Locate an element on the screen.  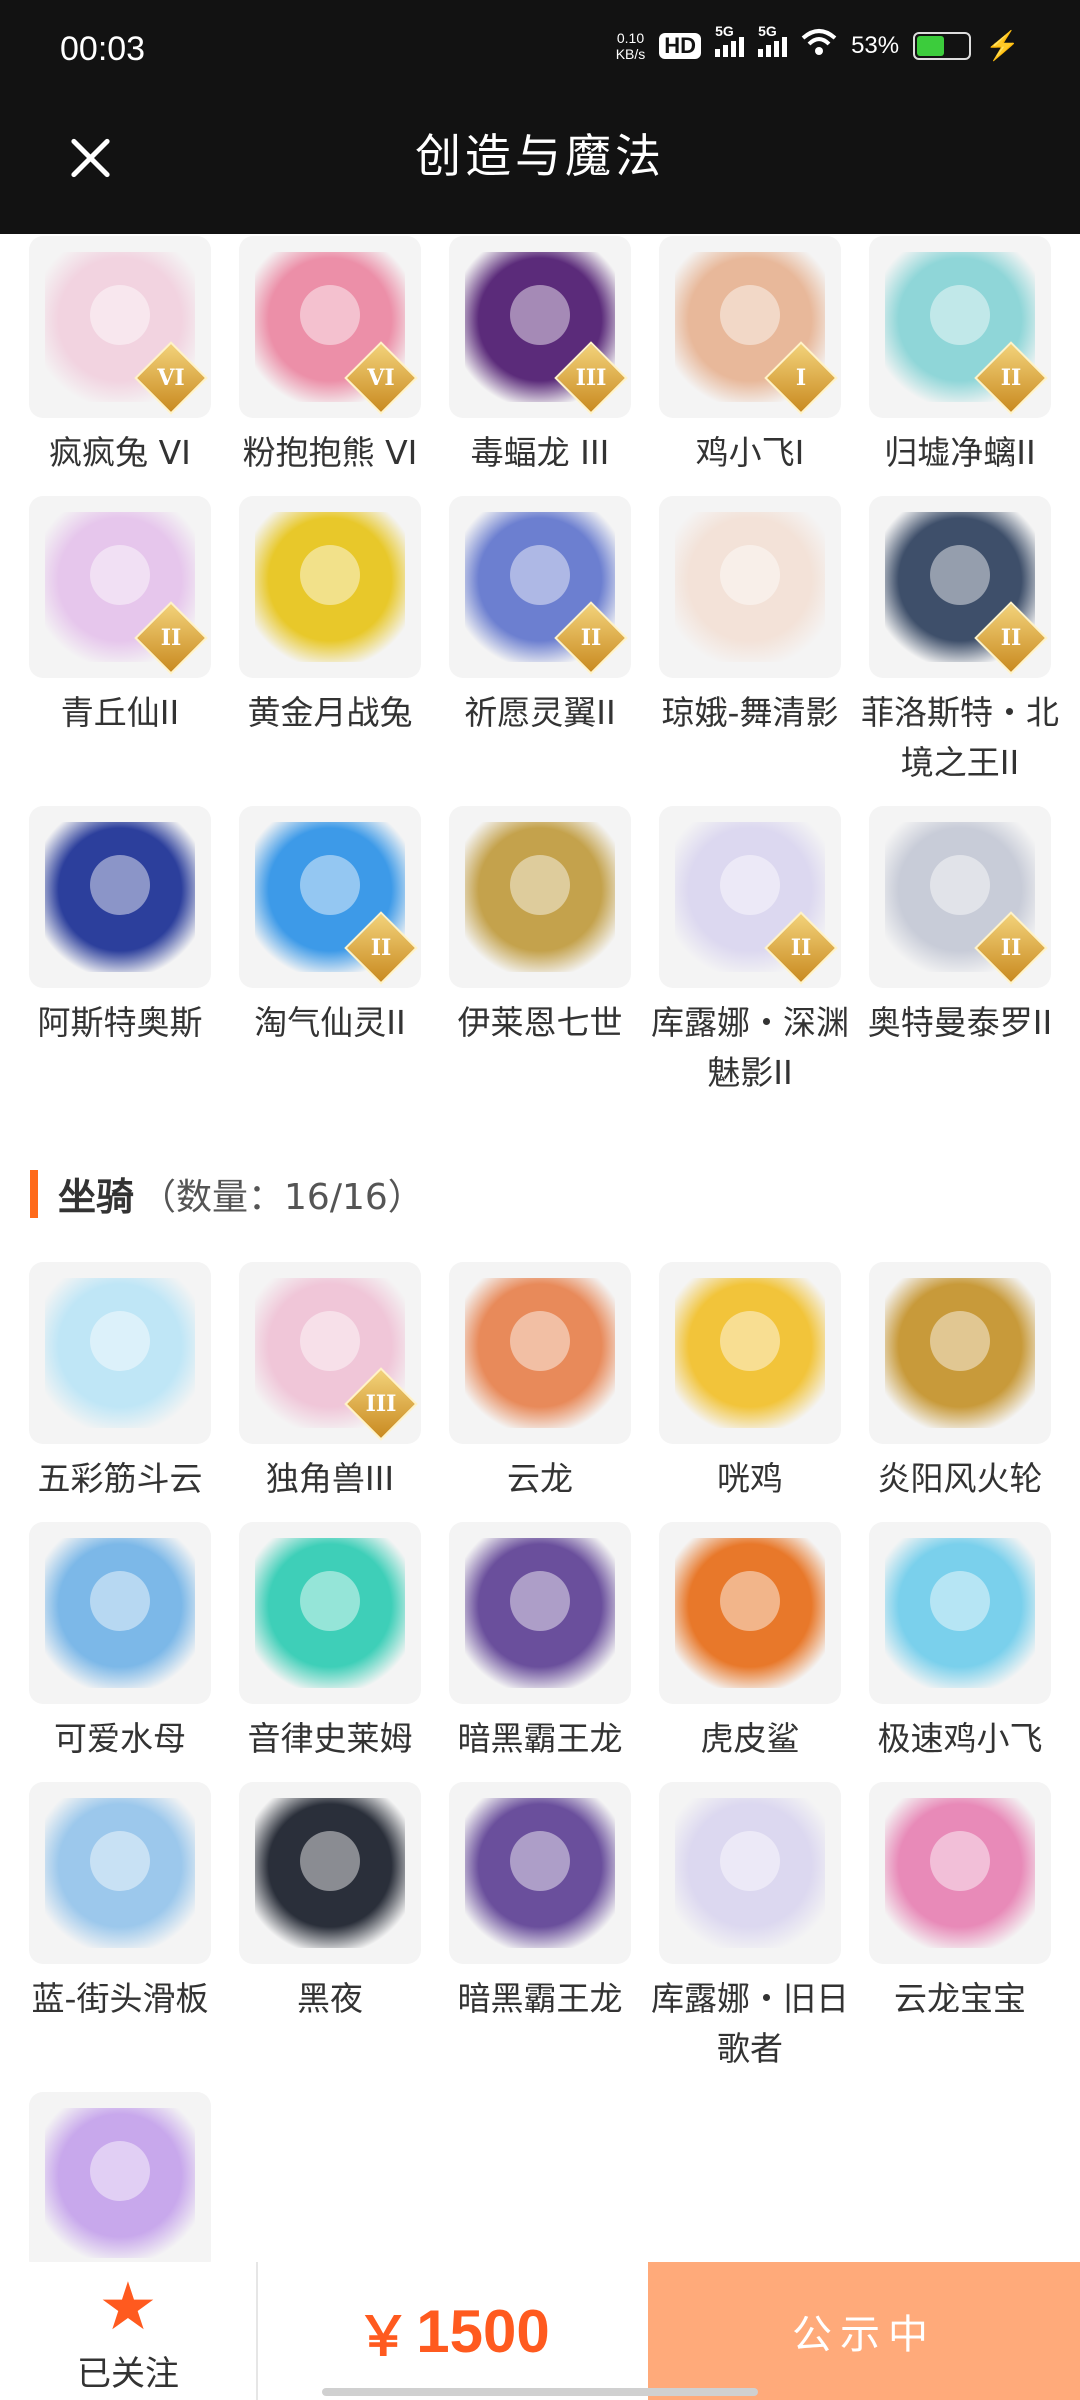
pet-item: III 毒蝠龙 III is located at coordinates (540, 357).